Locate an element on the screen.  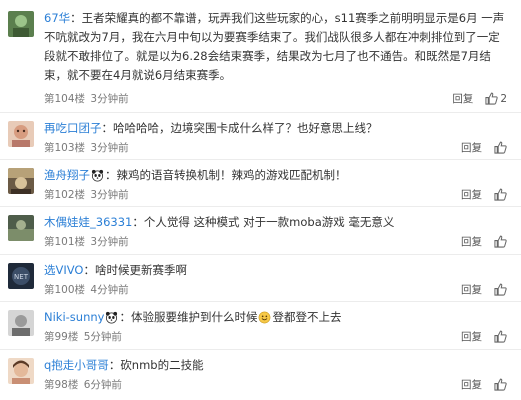
comment-content: 个人觉得 这种模式 对于一款moba游戏 毫无意义 is located at coordinates (269, 222).